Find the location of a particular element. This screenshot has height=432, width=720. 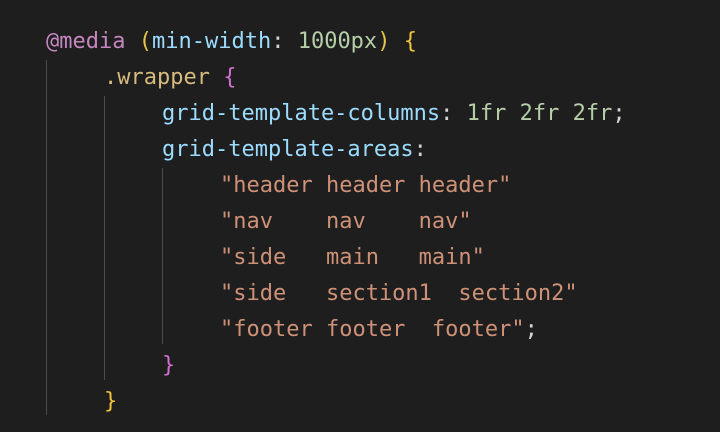

code-line-6: "nav nav nav" is located at coordinates (346, 222).